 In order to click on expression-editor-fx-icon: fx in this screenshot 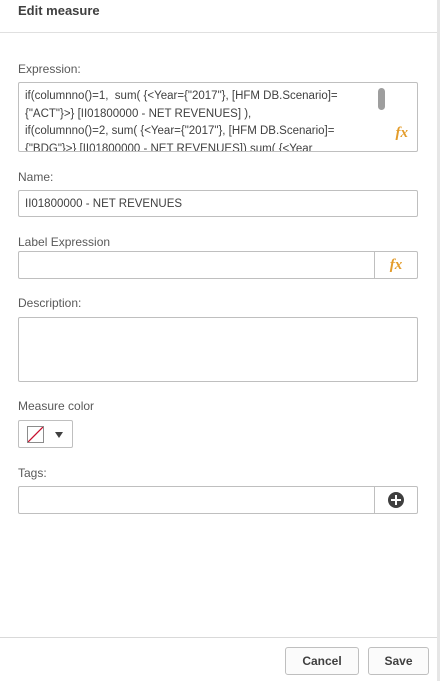, I will do `click(402, 133)`.